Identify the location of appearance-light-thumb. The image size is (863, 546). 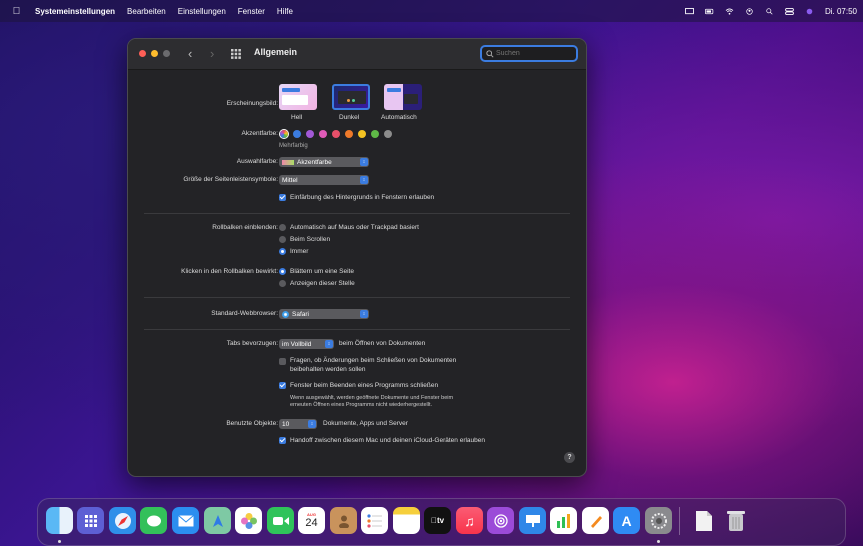
(298, 97).